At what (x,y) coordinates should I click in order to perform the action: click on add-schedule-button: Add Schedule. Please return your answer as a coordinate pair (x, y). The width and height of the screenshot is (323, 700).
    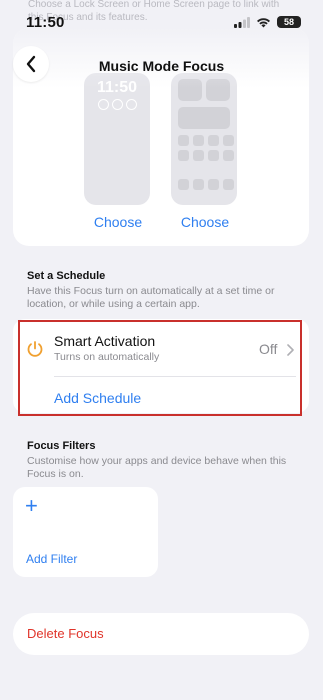
    Looking at the image, I should click on (97, 398).